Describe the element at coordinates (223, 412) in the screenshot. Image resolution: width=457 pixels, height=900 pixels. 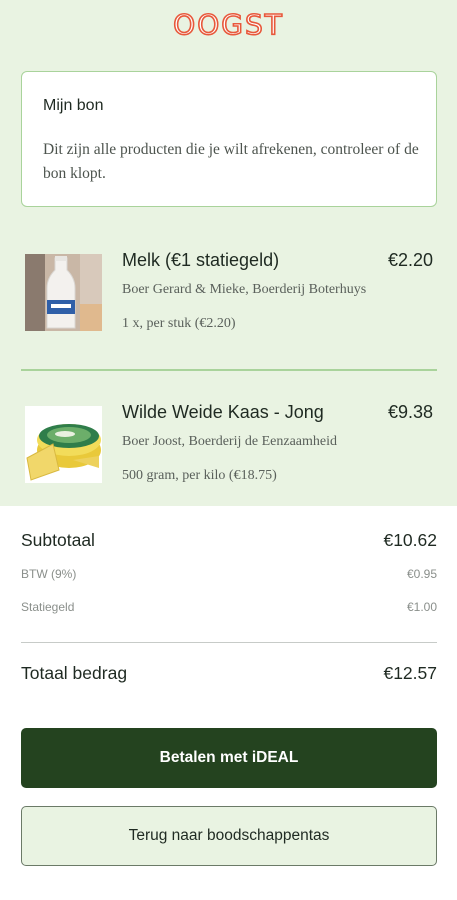
I see `product-name: Wilde Weide Kaas - Jong` at that location.